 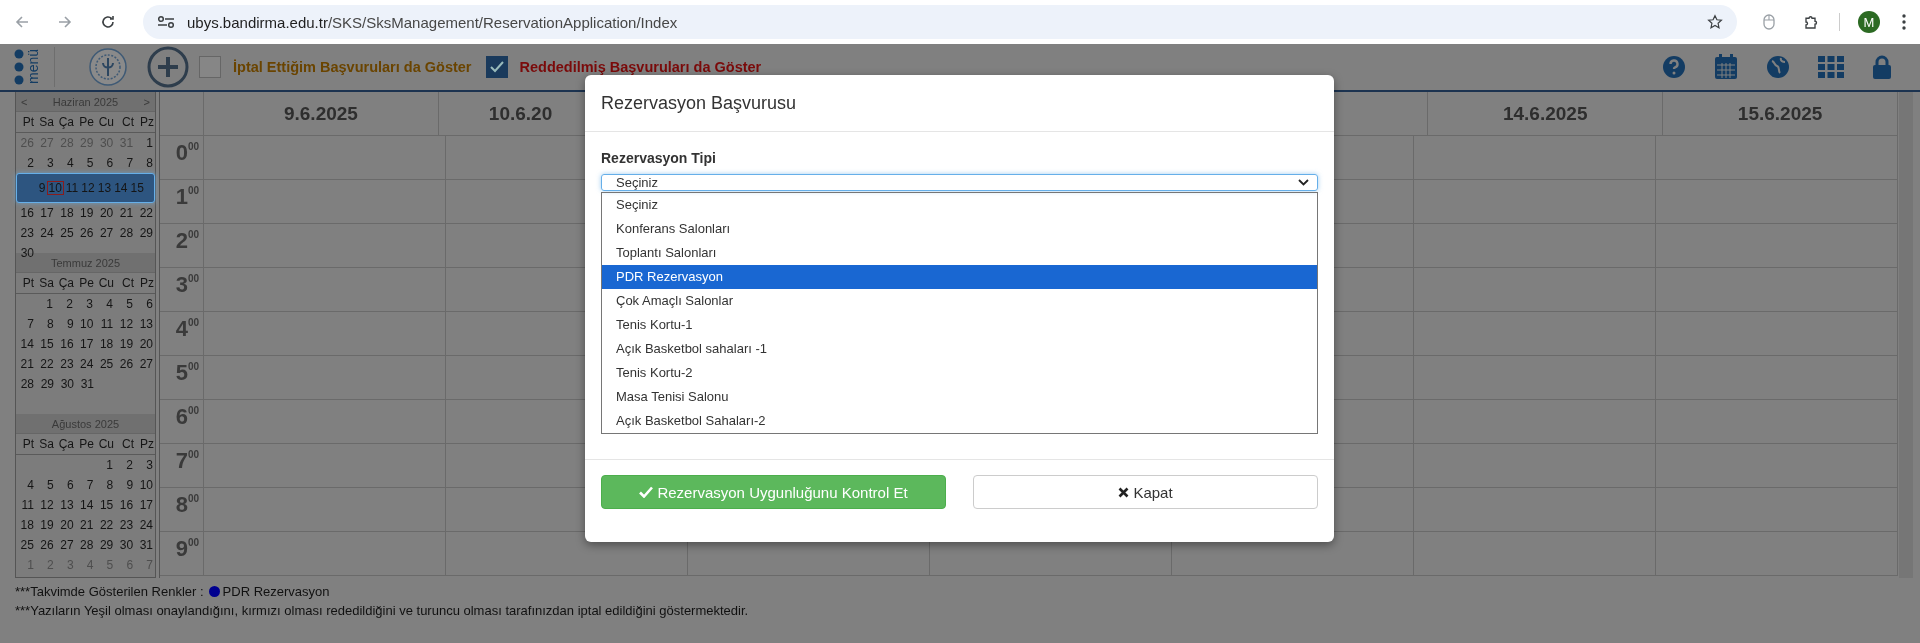 I want to click on calendar-icon, so click(x=1726, y=67).